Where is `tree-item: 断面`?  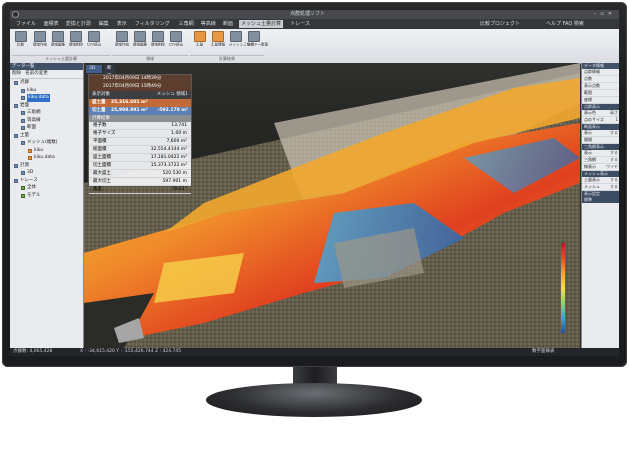
tree-item: 断面 is located at coordinates (46, 128).